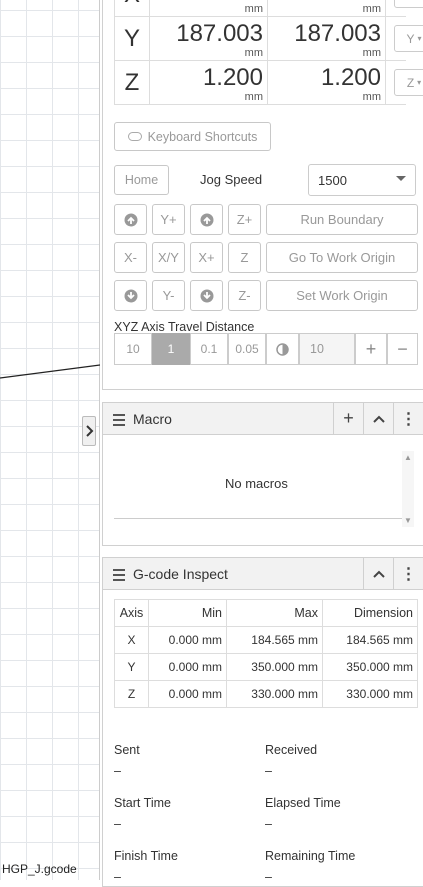 The image size is (423, 887). I want to click on travel-increase-button: +, so click(371, 349).